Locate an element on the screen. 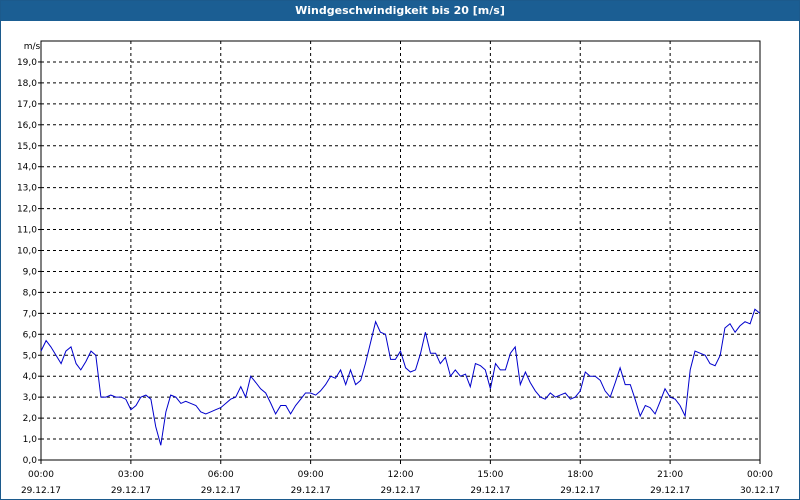 Image resolution: width=800 pixels, height=500 pixels. x-tick-time-label: 21:00 is located at coordinates (670, 475).